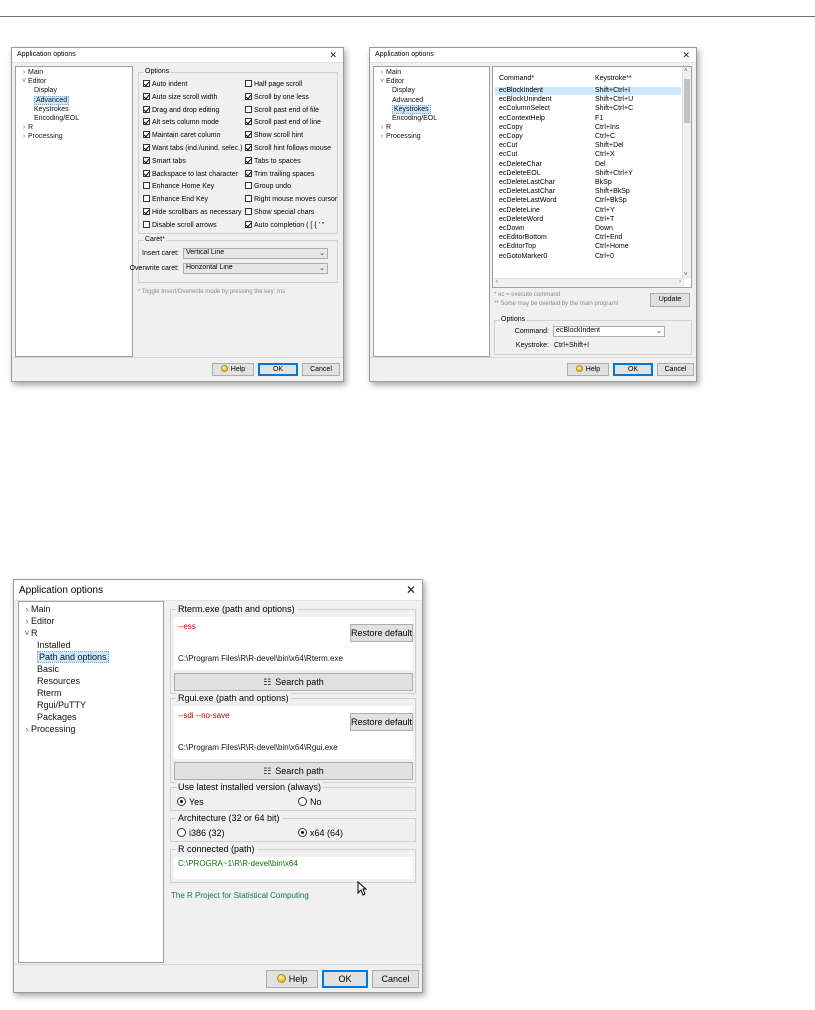  What do you see at coordinates (273, 84) in the screenshot?
I see `option-checkbox: Half page scroll` at bounding box center [273, 84].